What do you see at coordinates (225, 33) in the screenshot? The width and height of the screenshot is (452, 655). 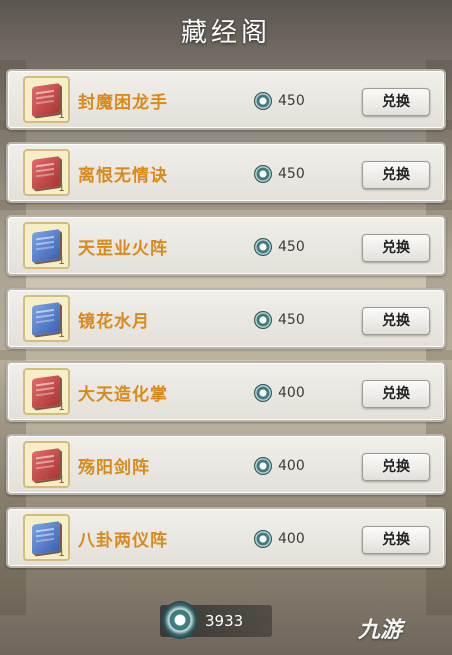 I see `page-title: 藏经阁` at bounding box center [225, 33].